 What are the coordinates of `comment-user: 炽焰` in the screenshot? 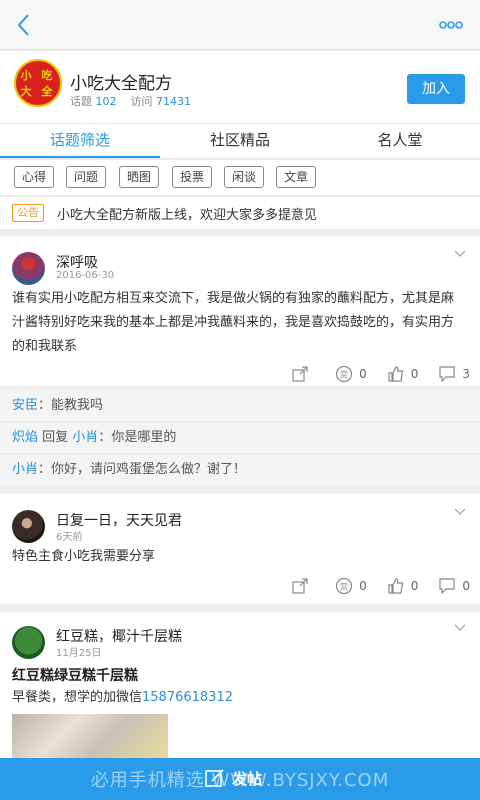 It's located at (25, 437).